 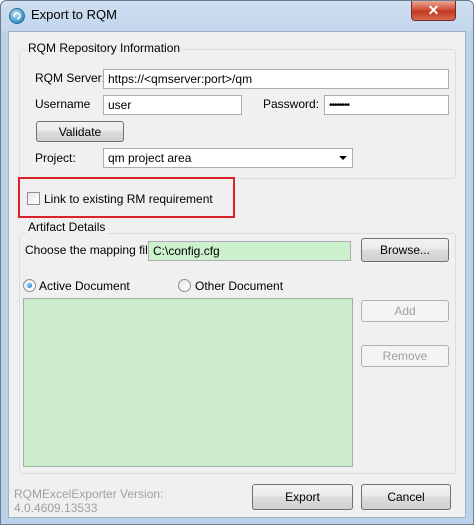 I want to click on link-rm-checkbox, so click(x=33, y=198).